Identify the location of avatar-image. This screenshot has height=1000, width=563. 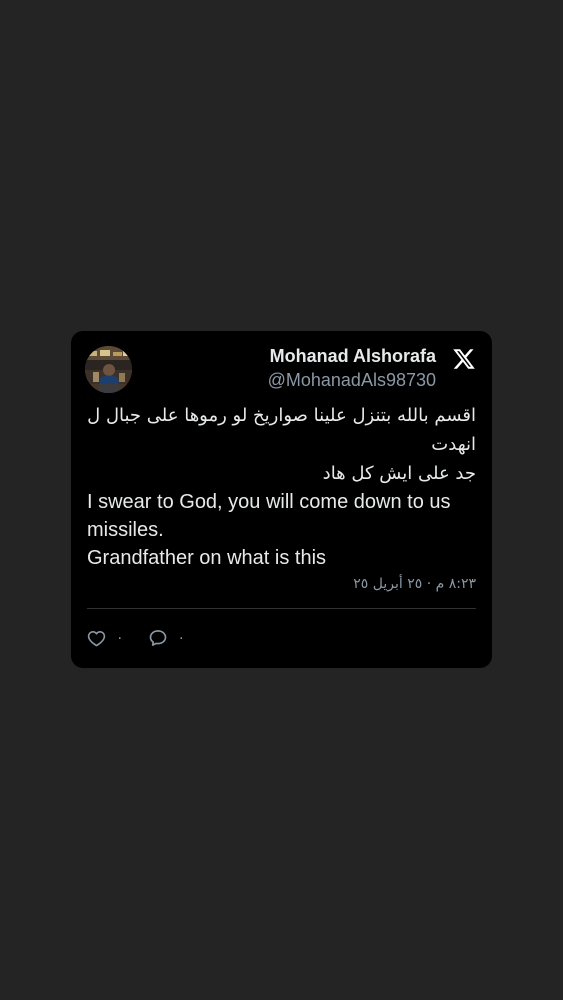
(108, 369).